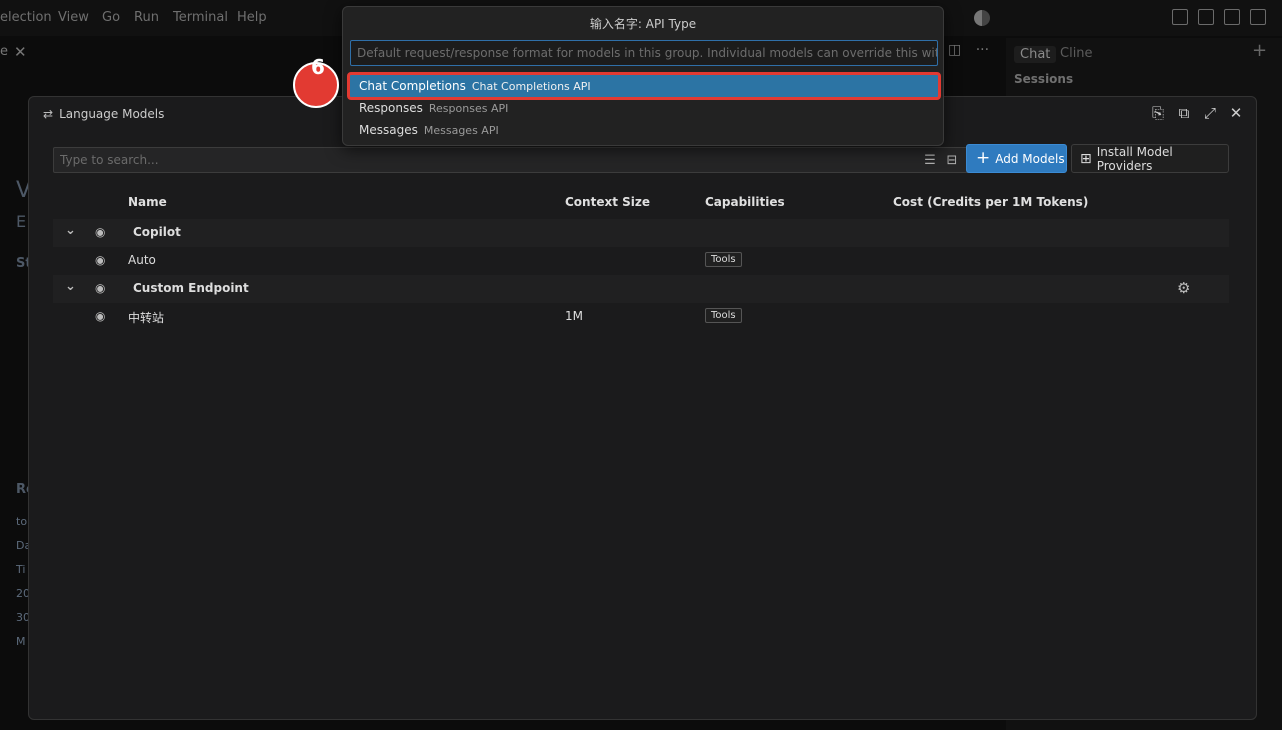  Describe the element at coordinates (1134, 158) in the screenshot. I see `install-providers-label: Install Model Providers` at that location.